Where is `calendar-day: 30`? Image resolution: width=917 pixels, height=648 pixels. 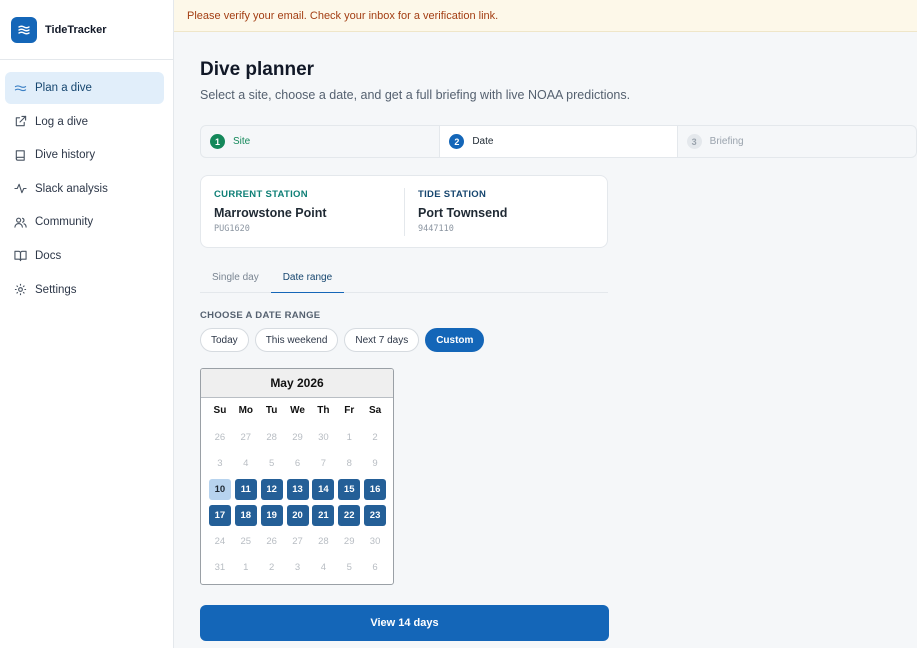 calendar-day: 30 is located at coordinates (323, 437).